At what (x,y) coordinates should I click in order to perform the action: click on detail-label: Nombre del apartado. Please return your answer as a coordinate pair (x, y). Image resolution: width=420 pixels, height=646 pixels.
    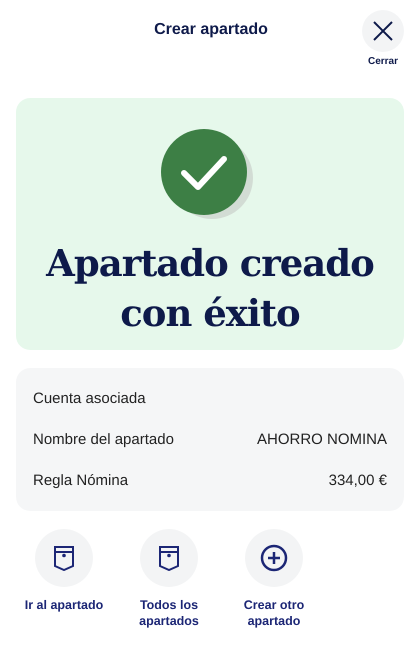
    Looking at the image, I should click on (103, 439).